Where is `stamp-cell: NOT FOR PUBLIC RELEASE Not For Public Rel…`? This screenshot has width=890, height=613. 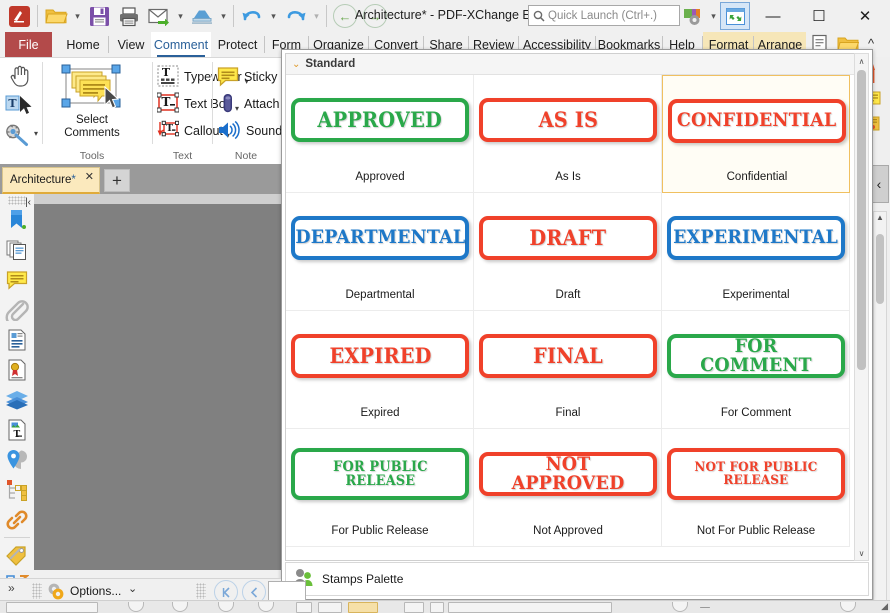
stamp-cell: NOT FOR PUBLIC RELEASE Not For Public Rel… is located at coordinates (756, 488).